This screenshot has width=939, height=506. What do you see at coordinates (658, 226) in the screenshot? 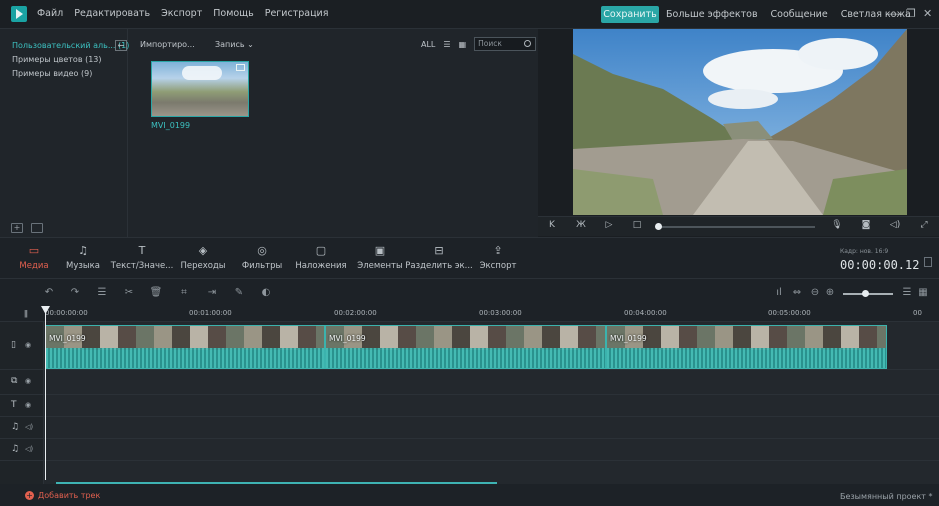
I see `scrubber-knob` at bounding box center [658, 226].